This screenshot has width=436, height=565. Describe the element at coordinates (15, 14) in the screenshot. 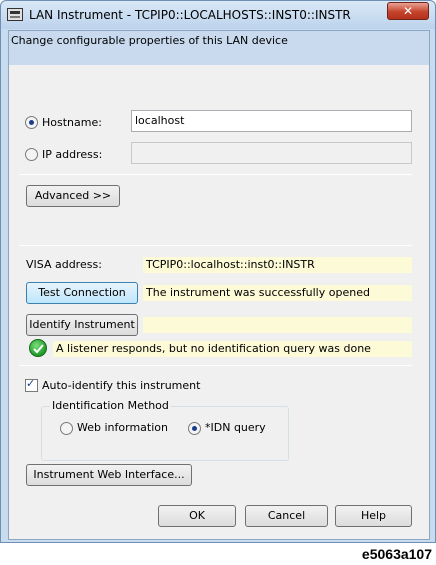

I see `instrument-app-icon` at that location.